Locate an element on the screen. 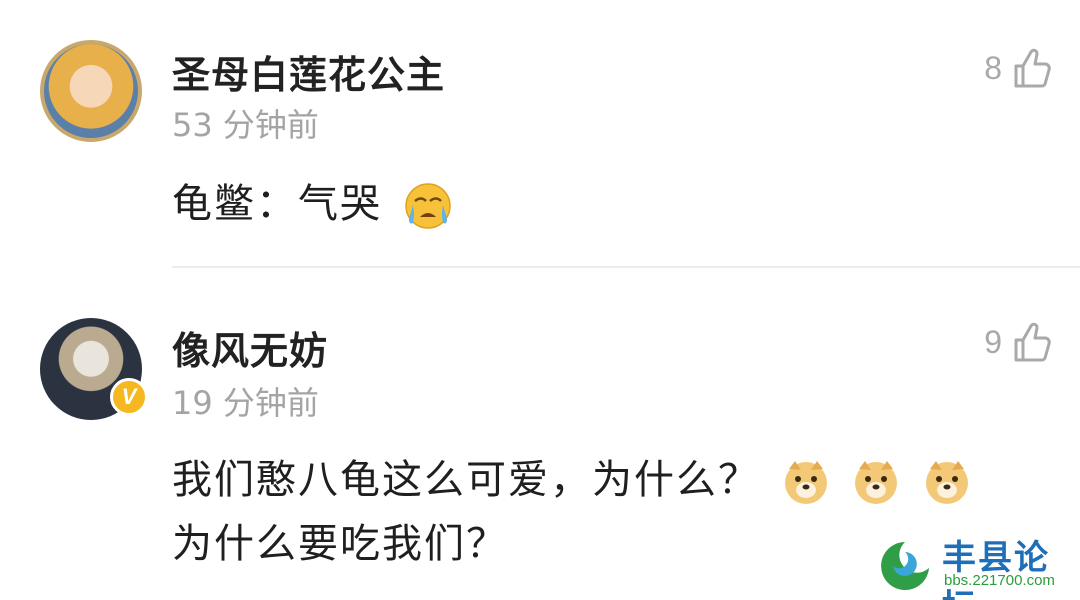  divider is located at coordinates (626, 267).